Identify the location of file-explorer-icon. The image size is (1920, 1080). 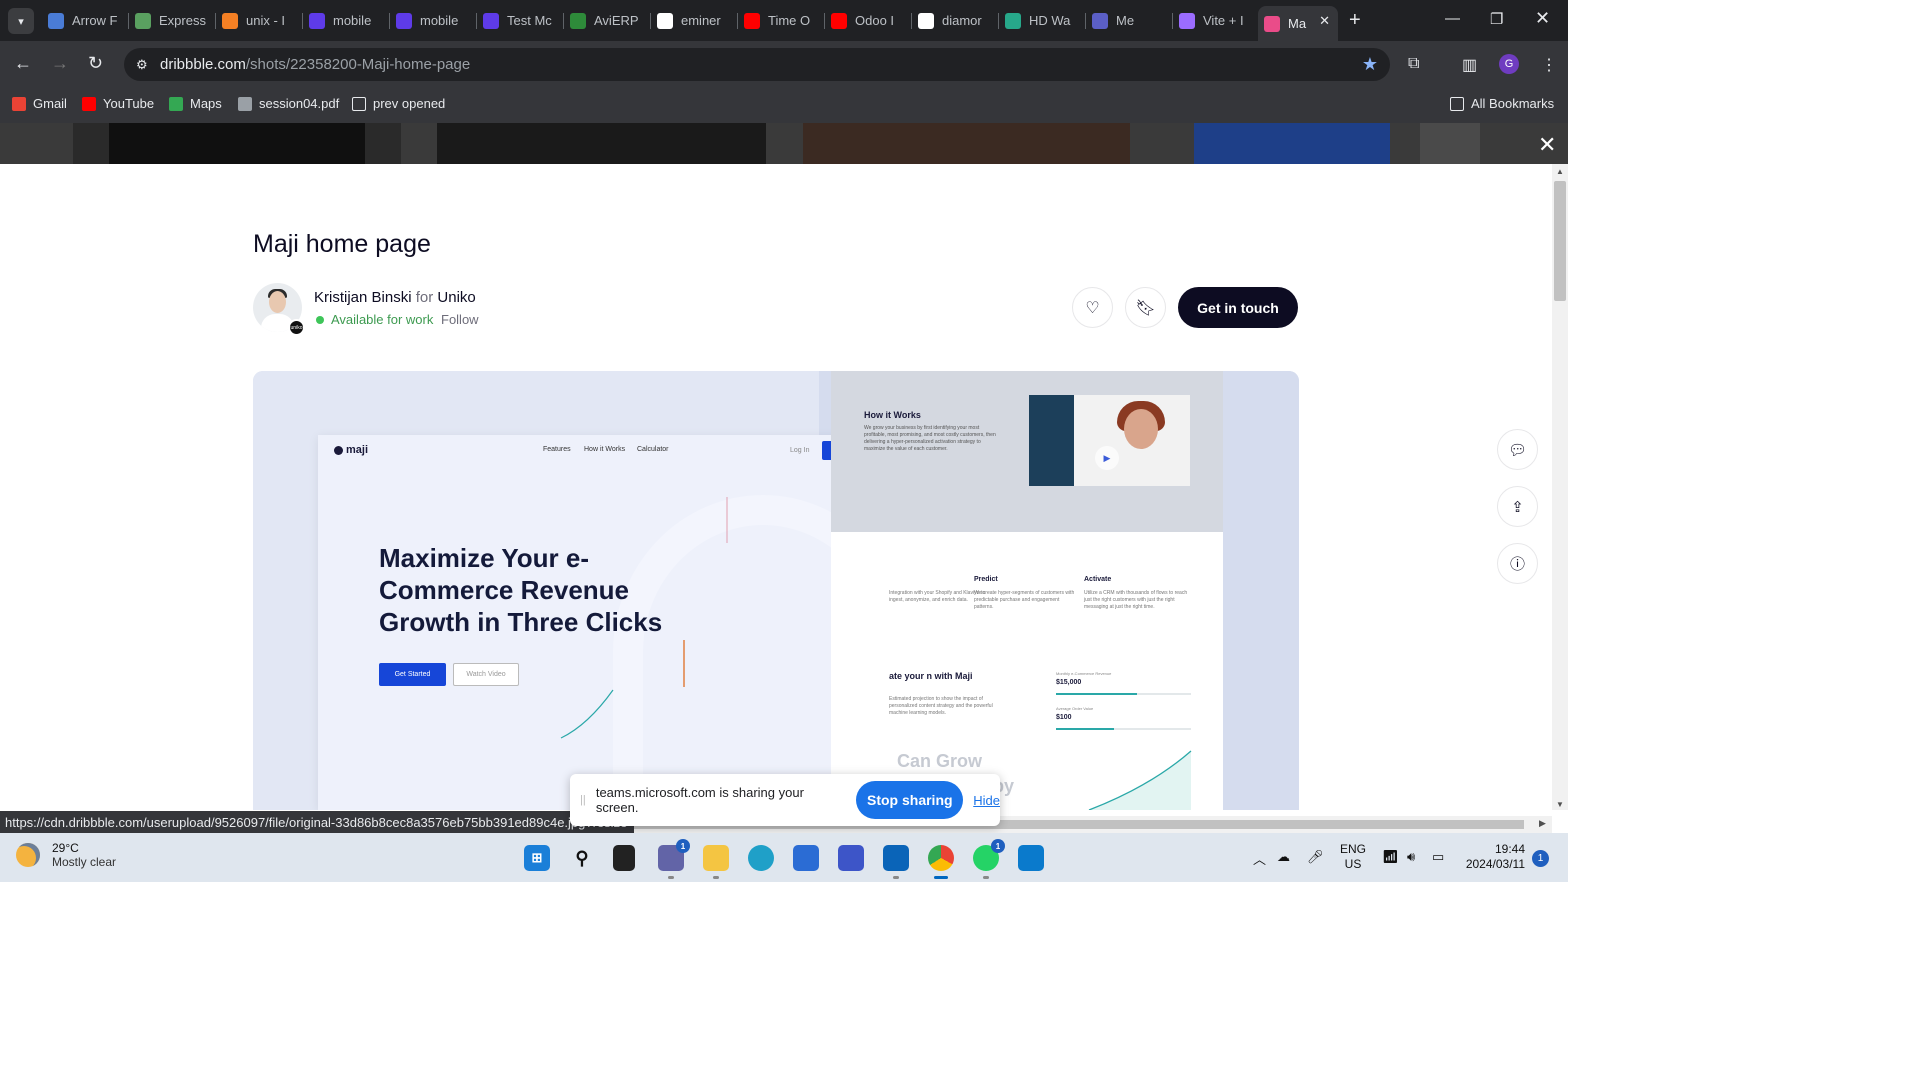
(716, 862).